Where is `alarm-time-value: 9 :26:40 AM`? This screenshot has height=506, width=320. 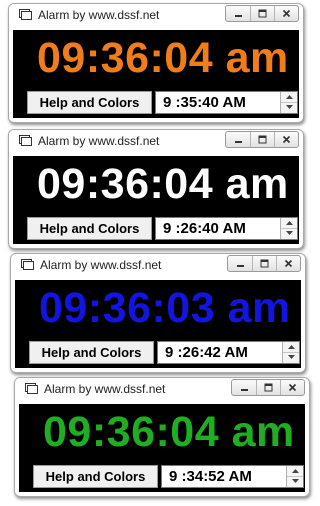 alarm-time-value: 9 :26:40 AM is located at coordinates (204, 228).